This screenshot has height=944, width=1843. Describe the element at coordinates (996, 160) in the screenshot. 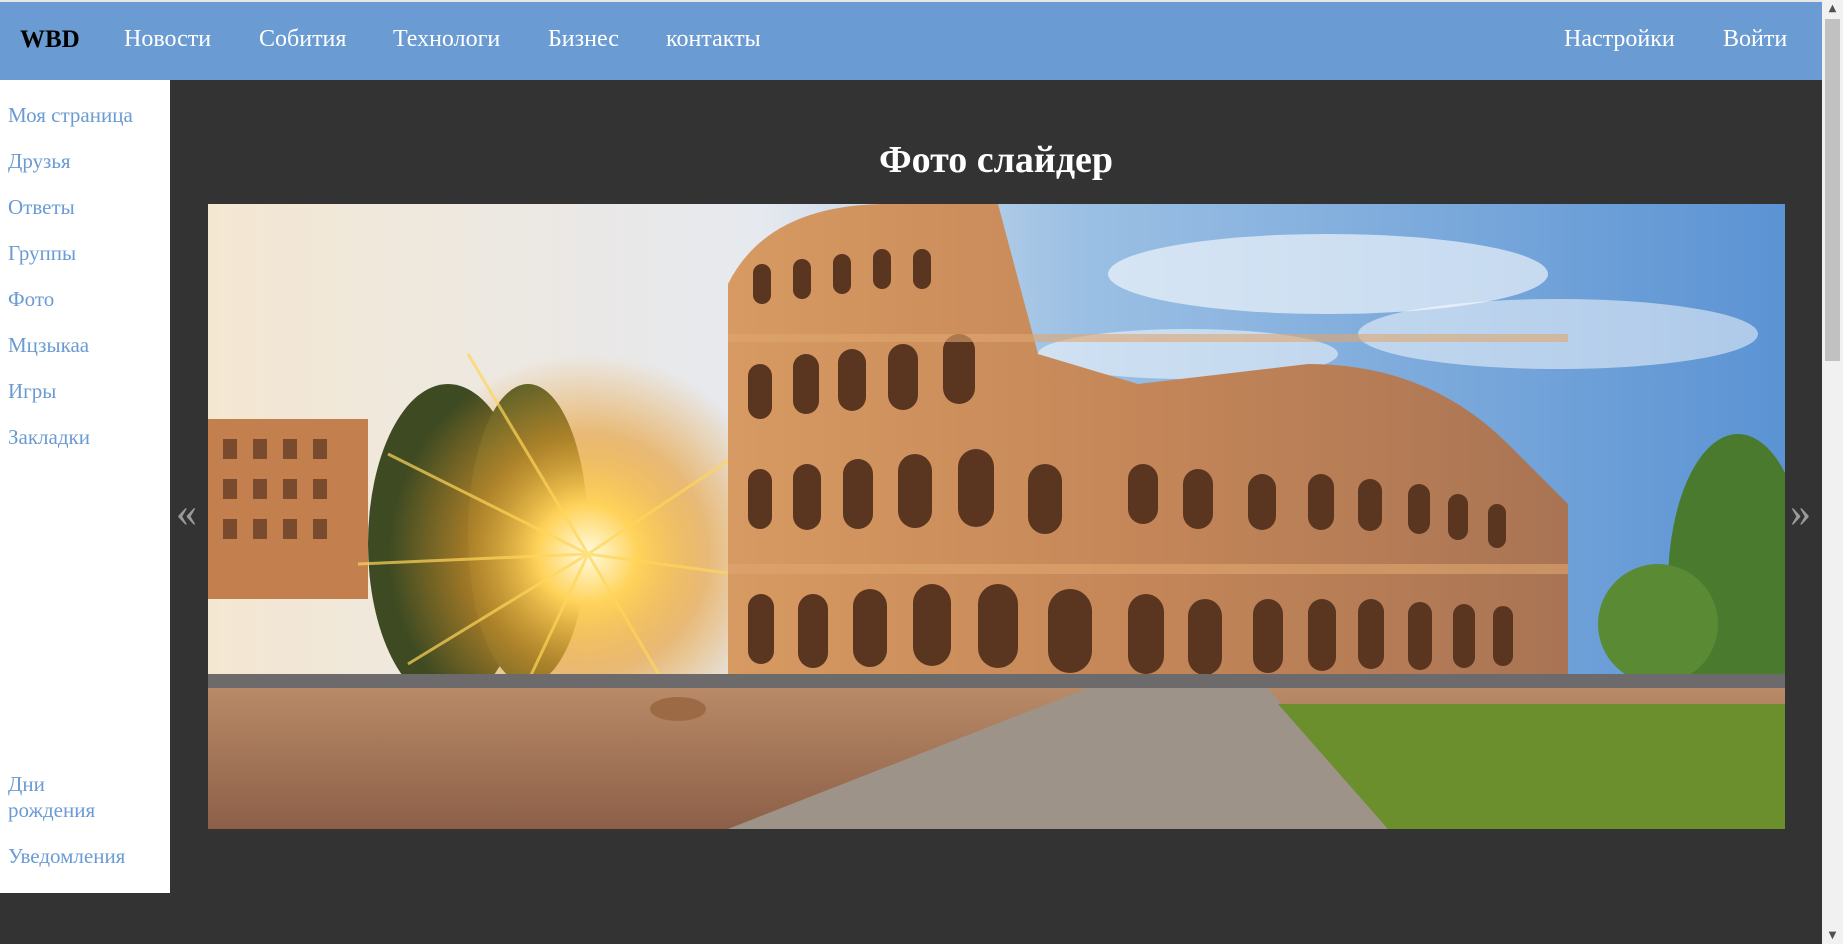

I see `page-title: Фото слайдер` at that location.